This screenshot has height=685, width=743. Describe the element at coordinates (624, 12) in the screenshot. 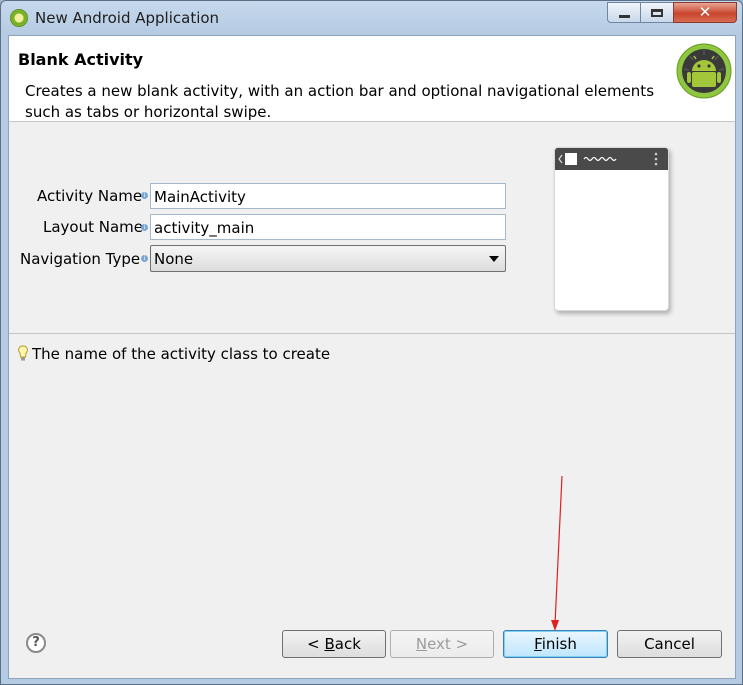

I see `minimize-button` at that location.